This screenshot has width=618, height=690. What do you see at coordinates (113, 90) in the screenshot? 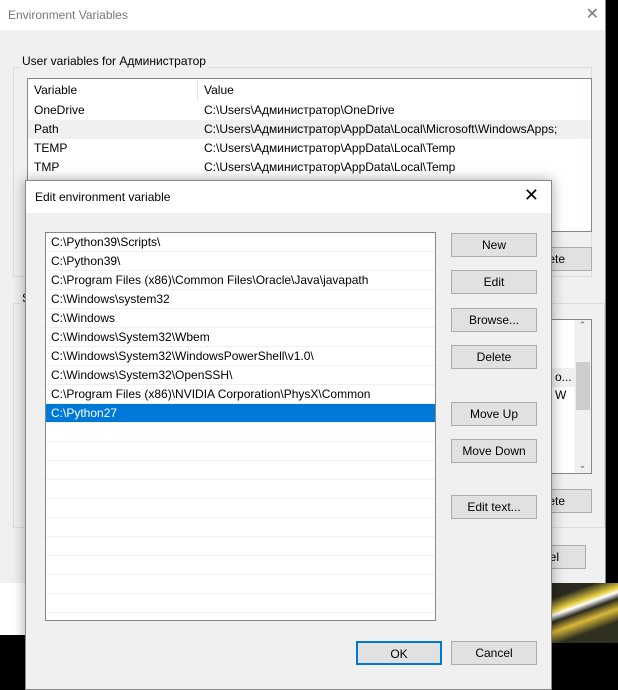
I see `column-variable: Variable` at bounding box center [113, 90].